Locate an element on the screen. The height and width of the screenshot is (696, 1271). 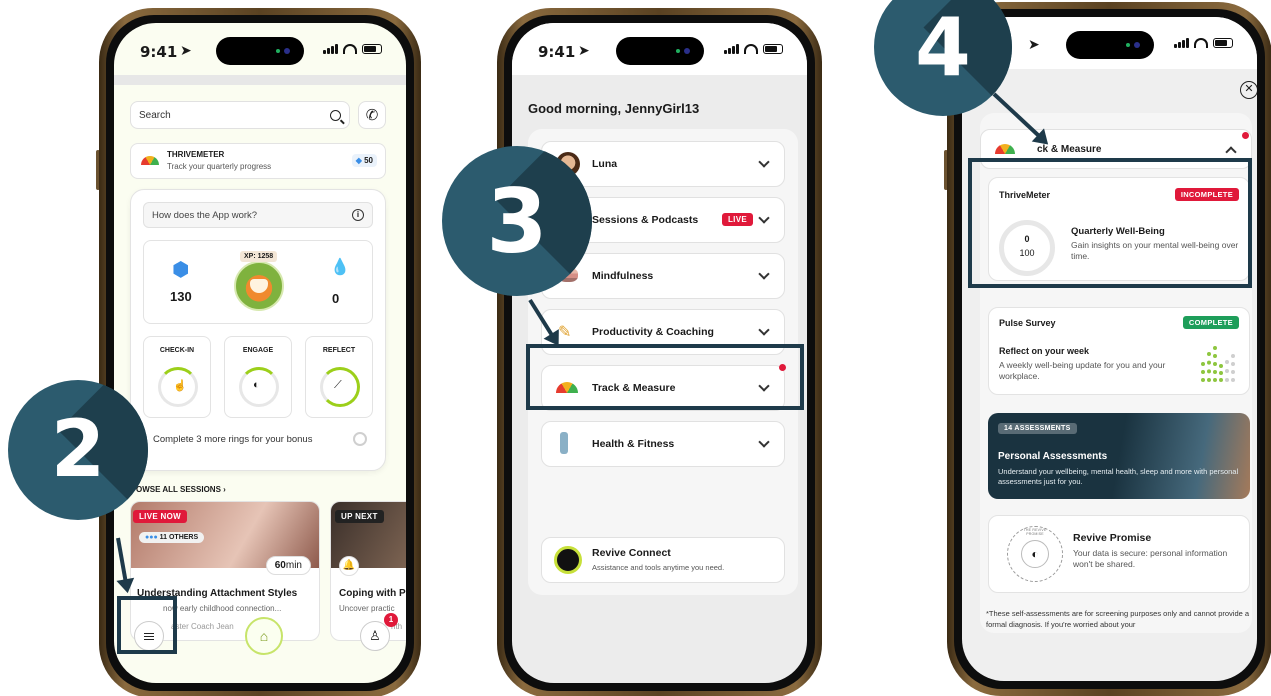
call-button: ✆ is located at coordinates (372, 115).